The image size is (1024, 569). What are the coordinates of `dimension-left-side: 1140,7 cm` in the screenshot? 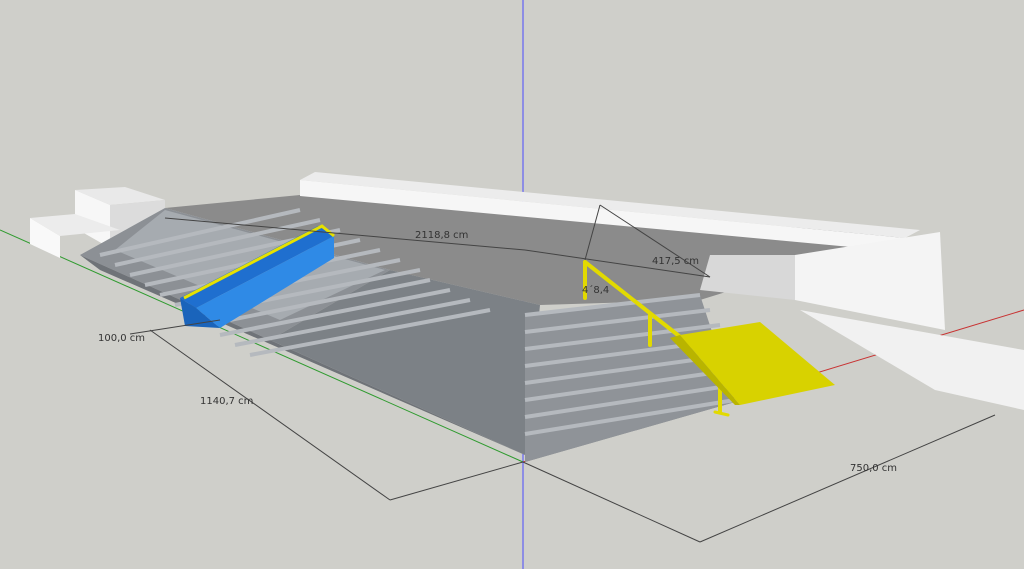 It's located at (226, 401).